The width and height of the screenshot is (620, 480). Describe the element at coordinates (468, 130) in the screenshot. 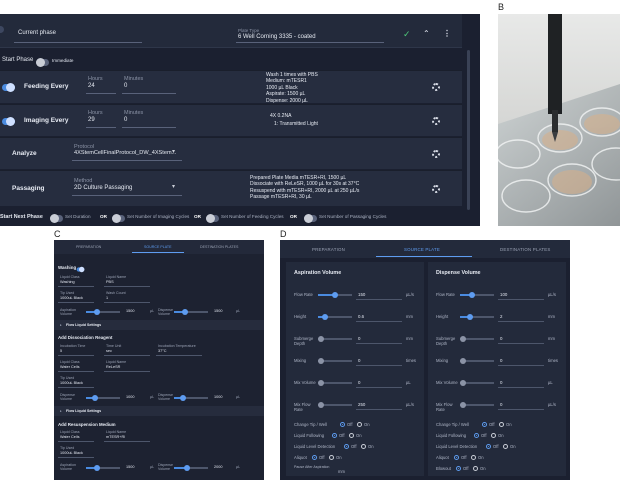

I see `scrollbar` at that location.